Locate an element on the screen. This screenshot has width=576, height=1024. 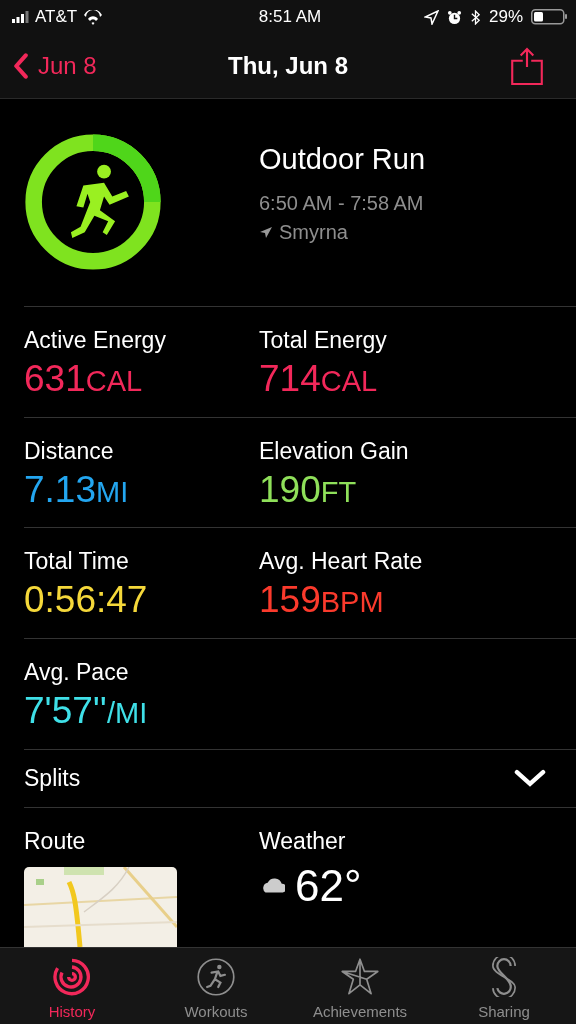
metric-value: 159BPM is located at coordinates (321, 600).